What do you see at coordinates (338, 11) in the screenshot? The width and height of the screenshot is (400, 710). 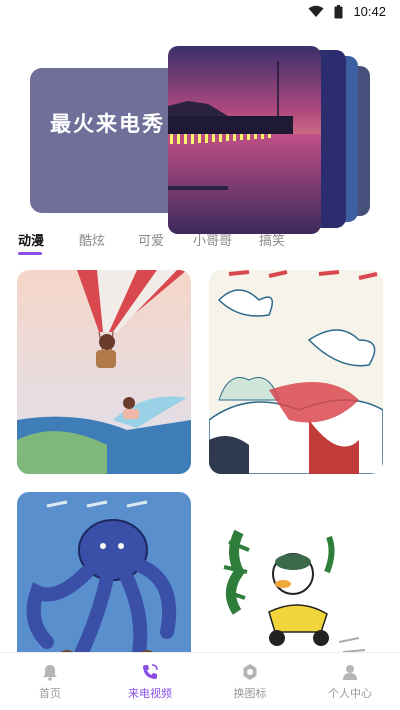 I see `battery-icon` at bounding box center [338, 11].